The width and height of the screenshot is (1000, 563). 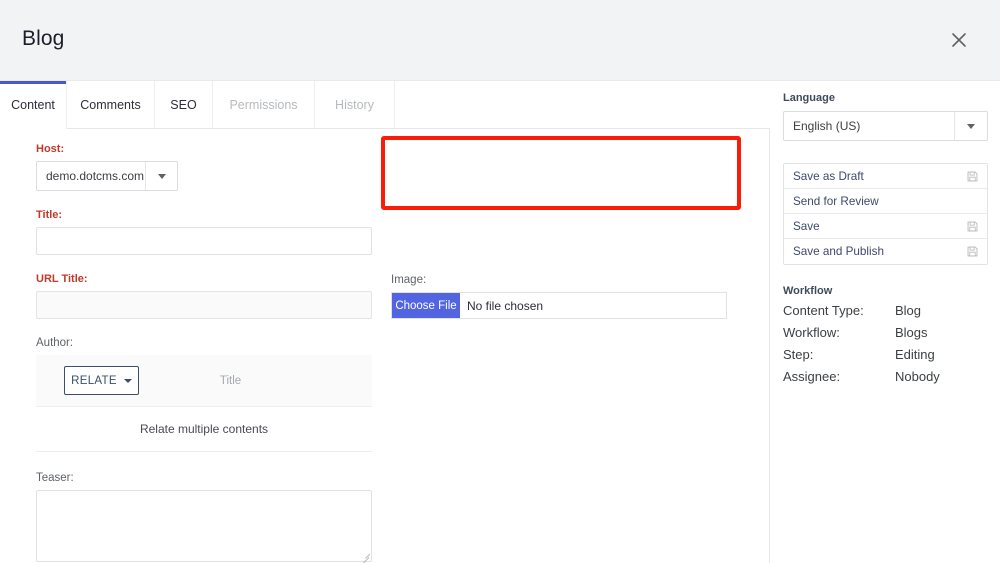 I want to click on teaser-textarea-wrapper, so click(x=204, y=526).